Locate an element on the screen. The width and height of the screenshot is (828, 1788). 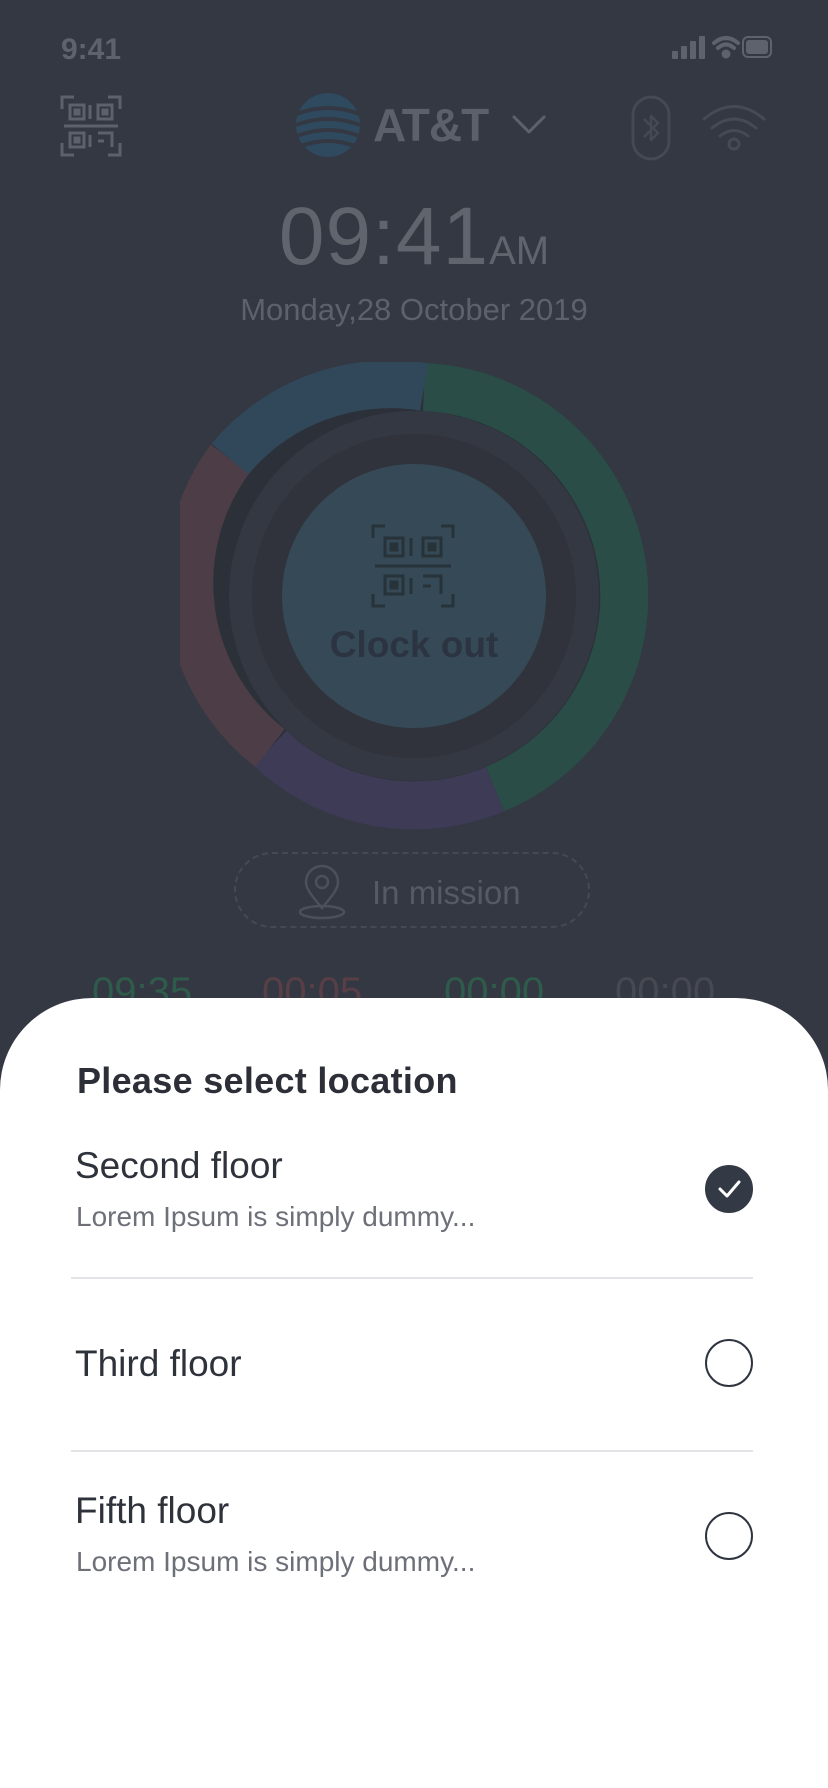
wifi-status-icon is located at coordinates (726, 47).